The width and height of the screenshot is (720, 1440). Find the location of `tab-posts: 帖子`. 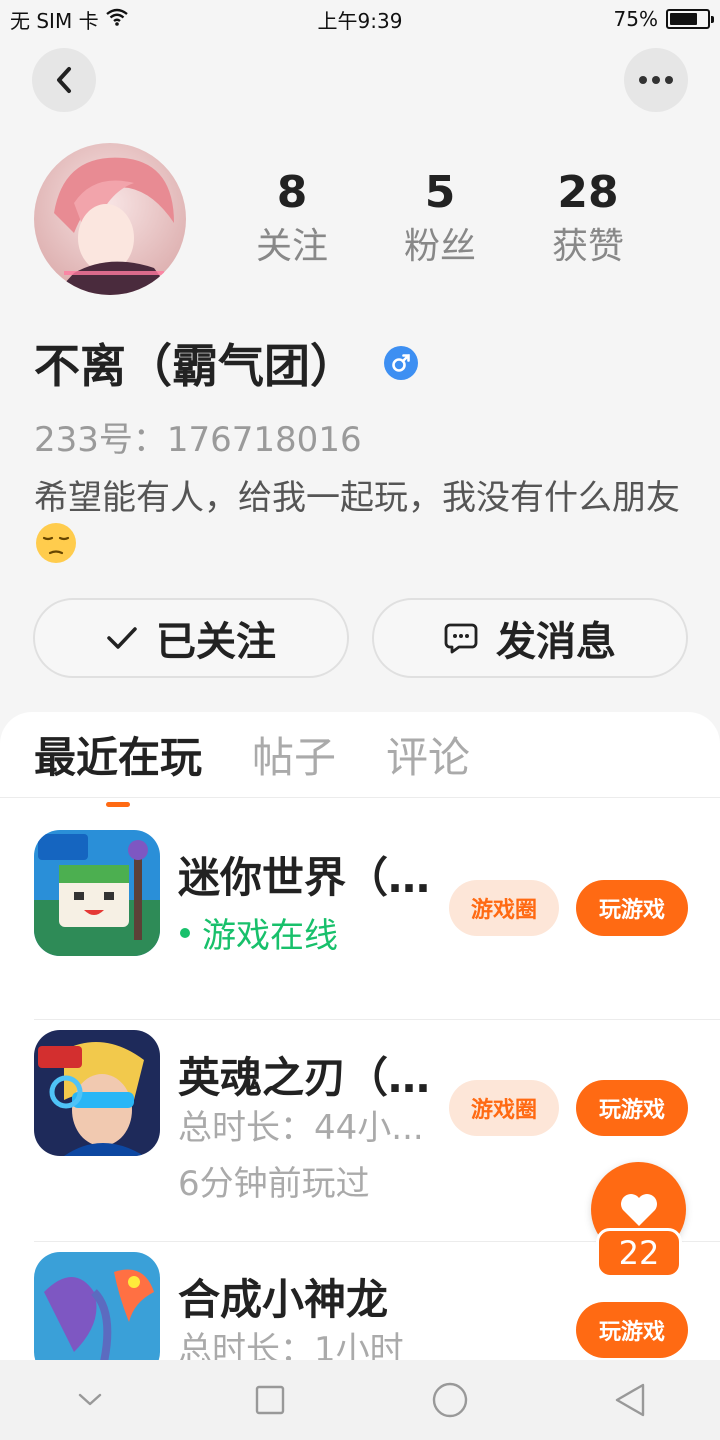

tab-posts: 帖子 is located at coordinates (294, 754).